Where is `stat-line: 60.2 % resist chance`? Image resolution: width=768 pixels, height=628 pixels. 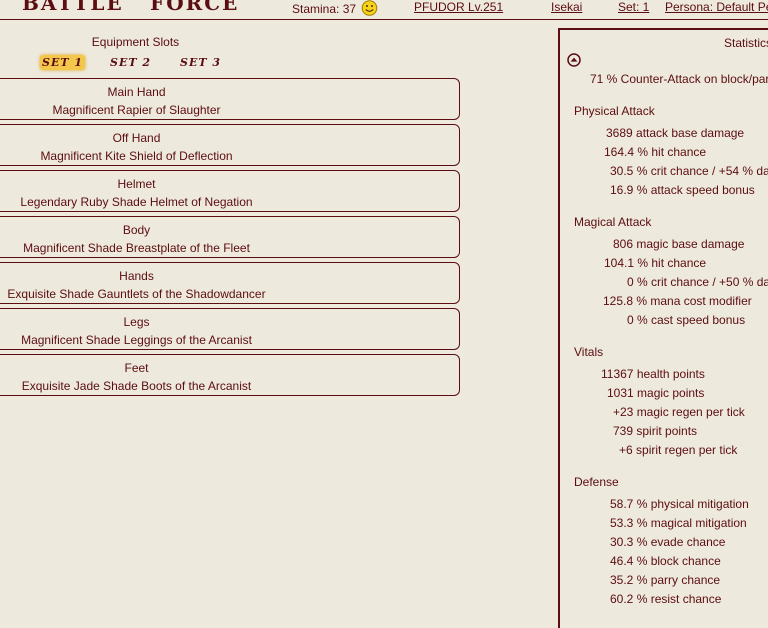 stat-line: 60.2 % resist chance is located at coordinates (666, 599).